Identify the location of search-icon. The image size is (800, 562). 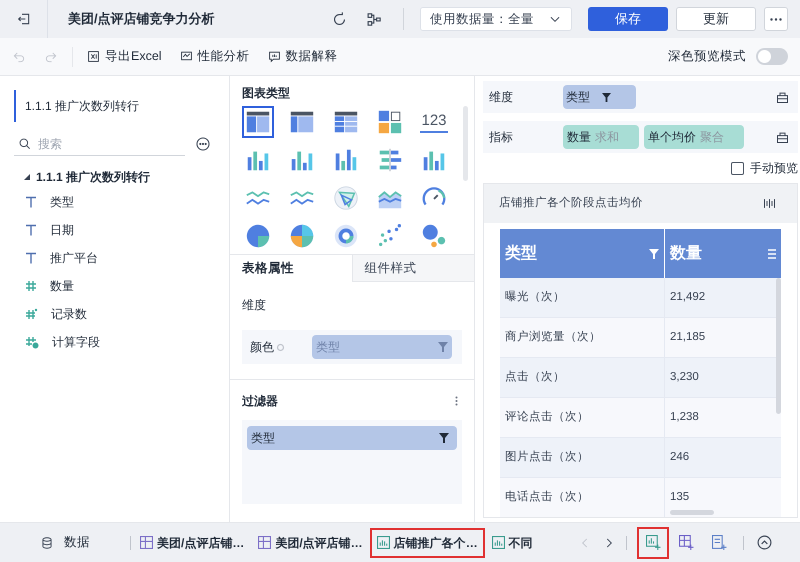
(25, 143).